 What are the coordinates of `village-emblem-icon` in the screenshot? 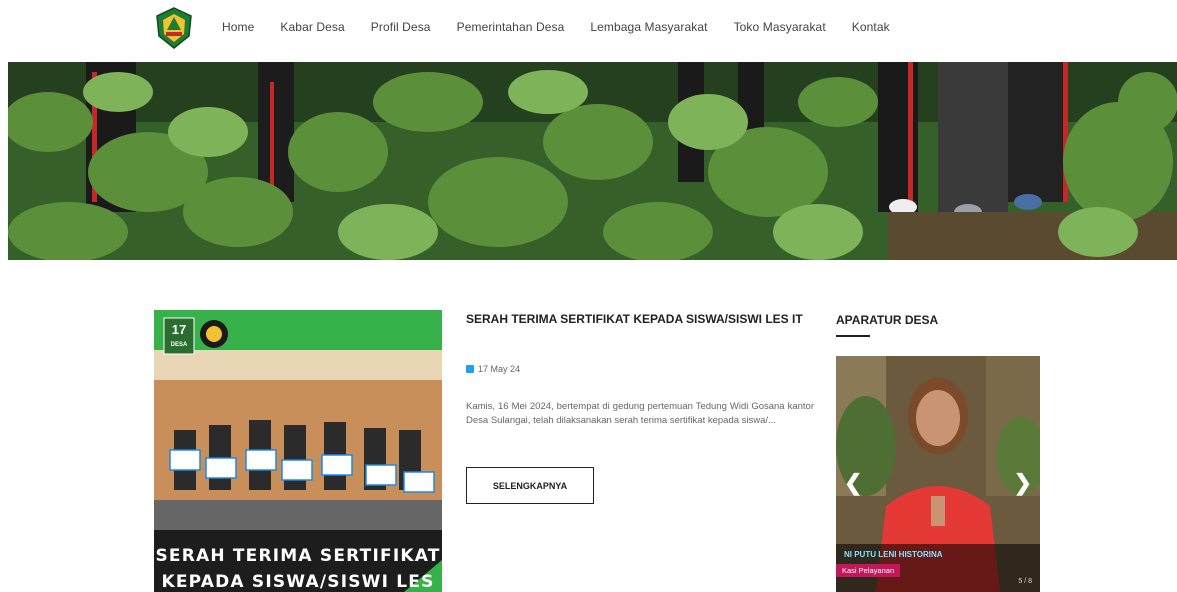 It's located at (174, 28).